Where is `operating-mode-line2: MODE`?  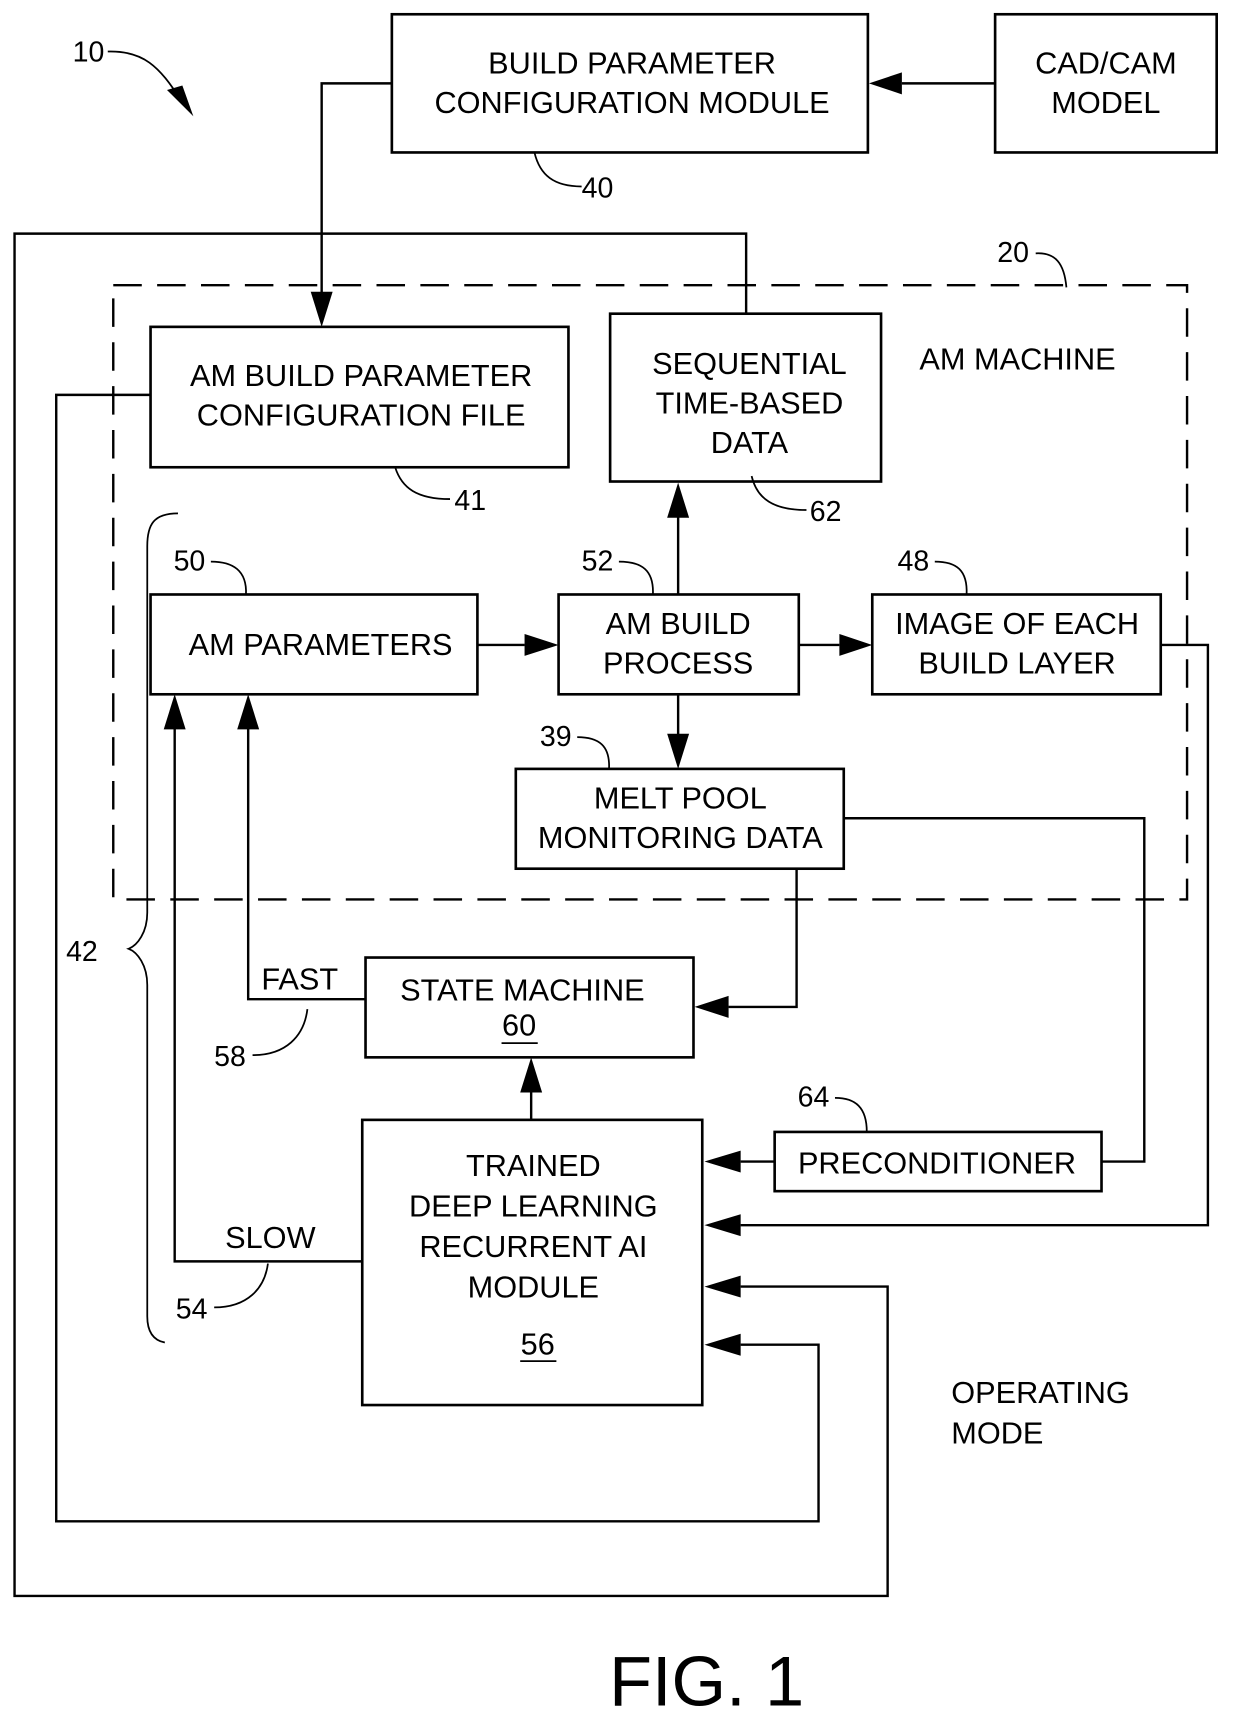
operating-mode-line2: MODE is located at coordinates (997, 1432).